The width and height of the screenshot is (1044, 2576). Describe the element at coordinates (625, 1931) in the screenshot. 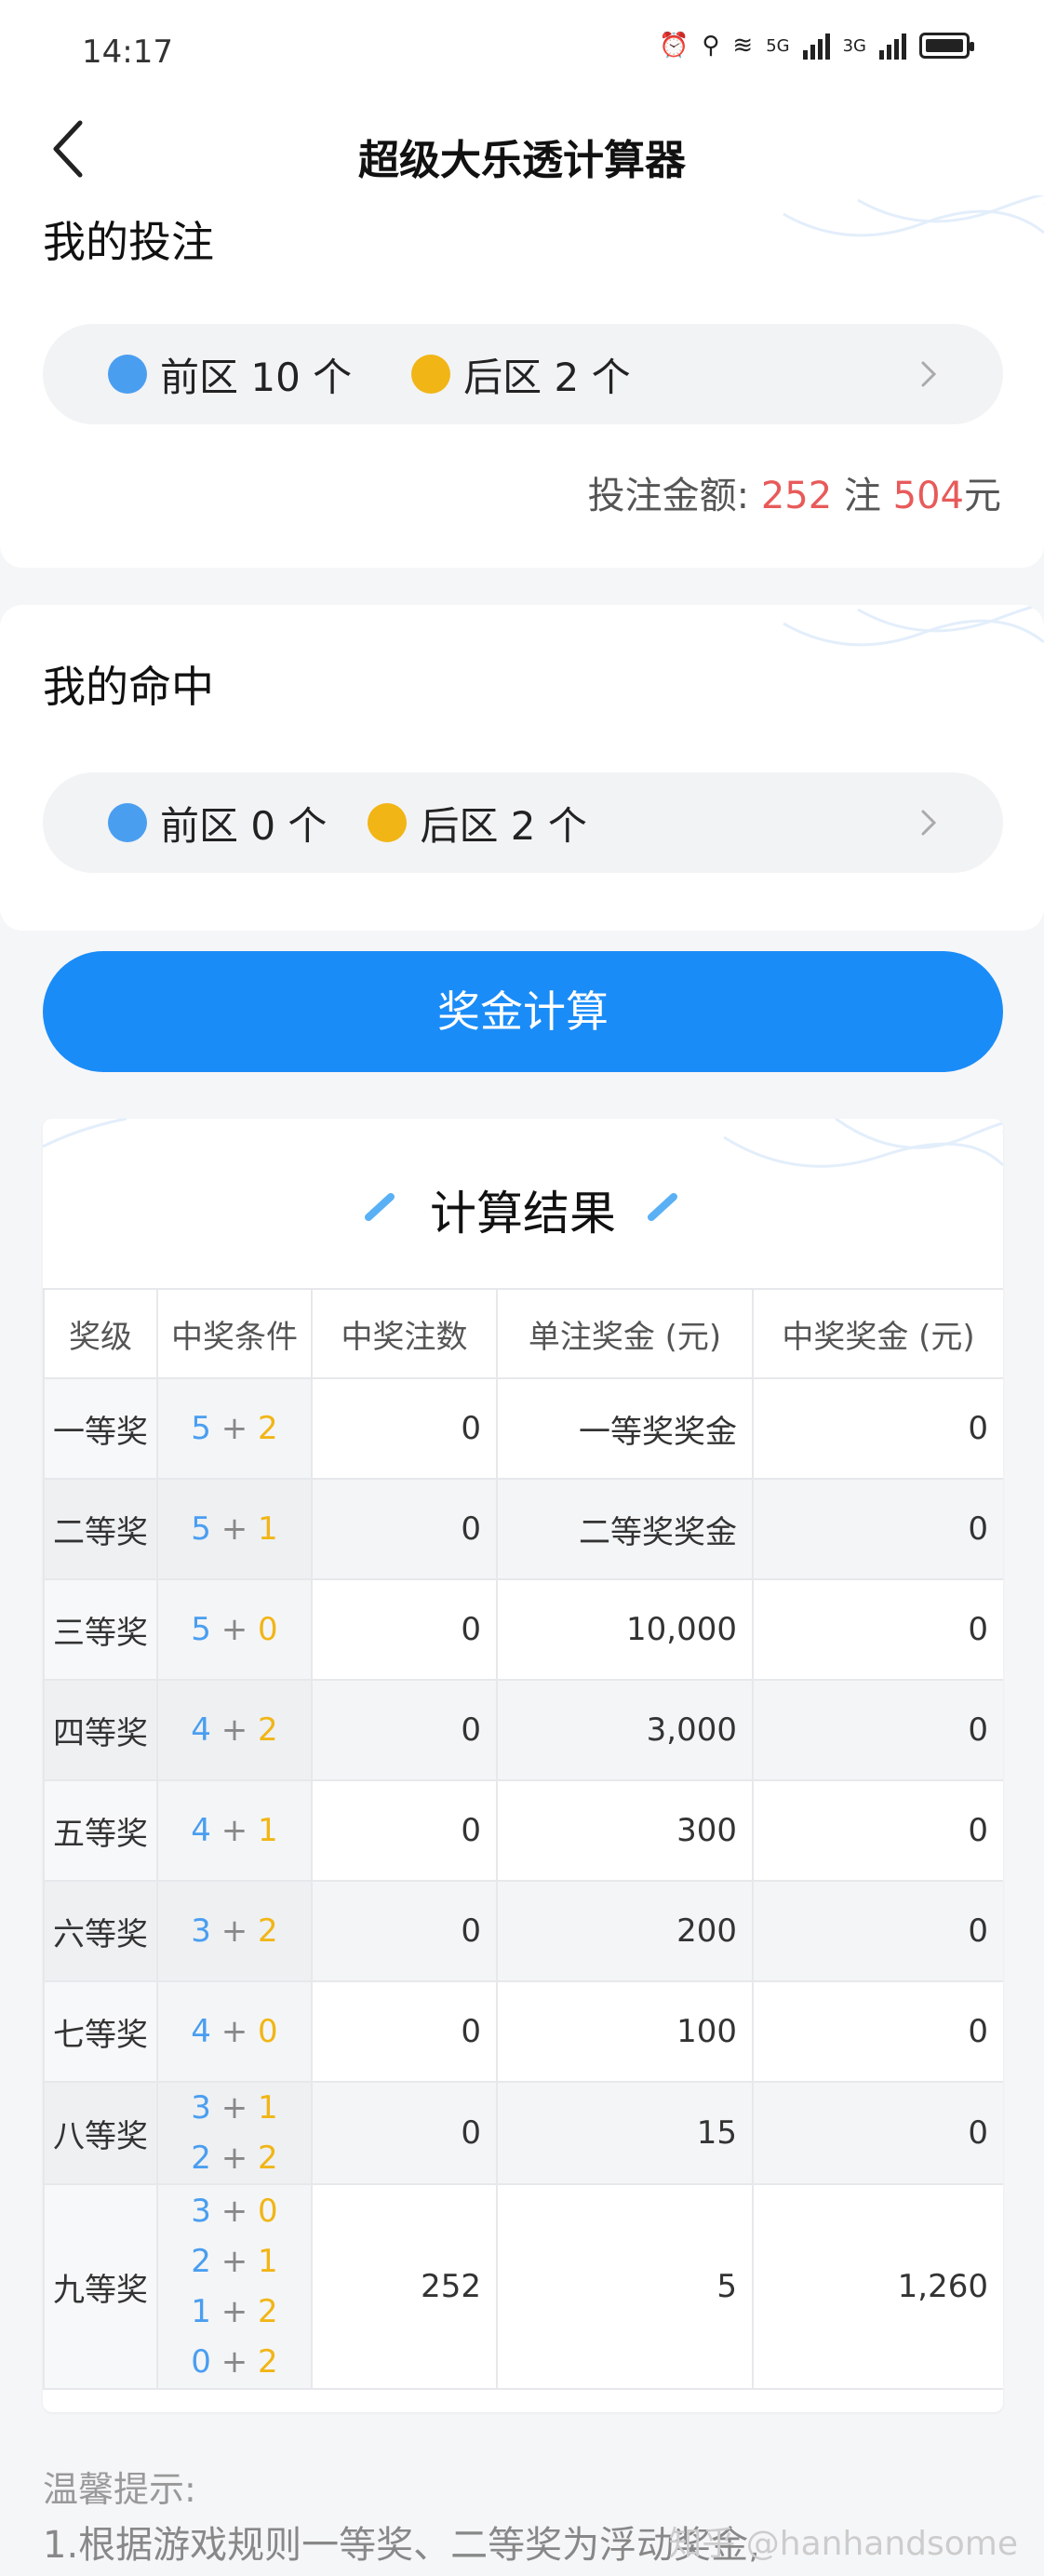

I see `single-prize: 200` at that location.